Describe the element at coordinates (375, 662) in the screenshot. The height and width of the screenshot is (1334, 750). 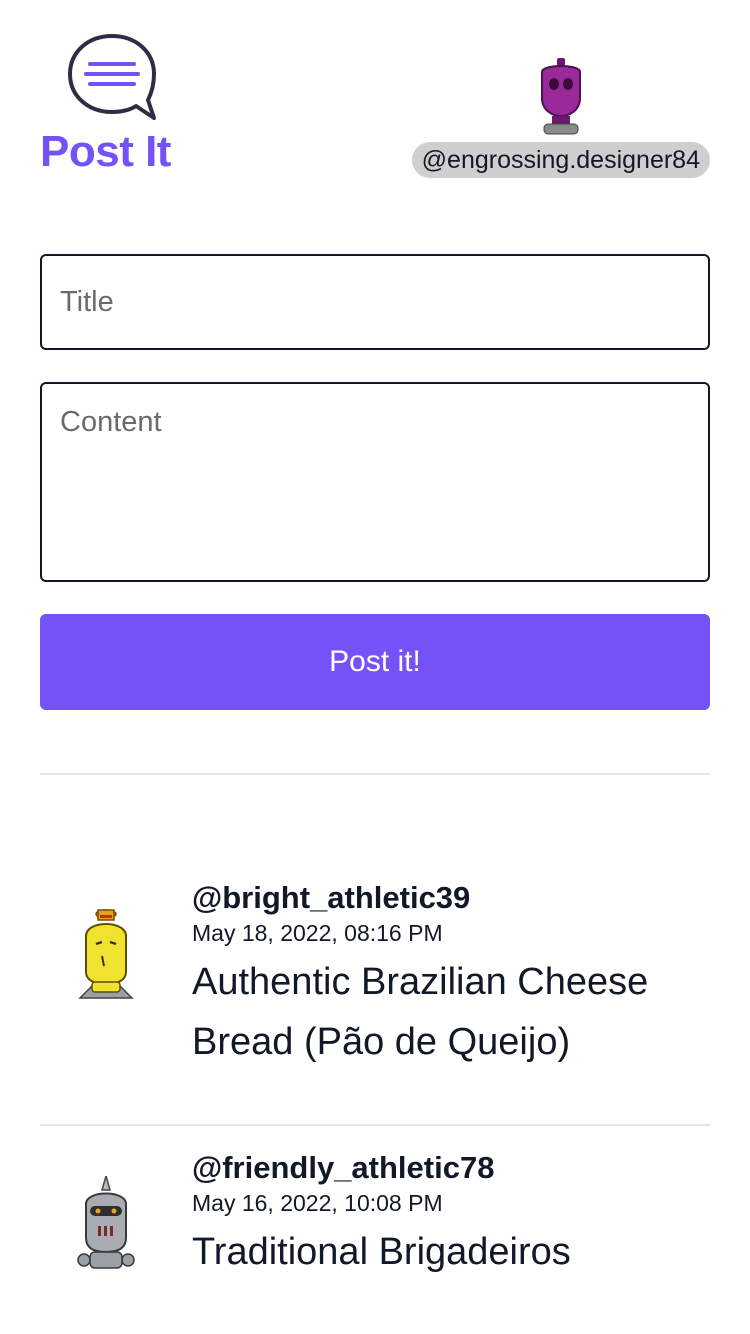
I see `post-it-button: Post it!` at that location.